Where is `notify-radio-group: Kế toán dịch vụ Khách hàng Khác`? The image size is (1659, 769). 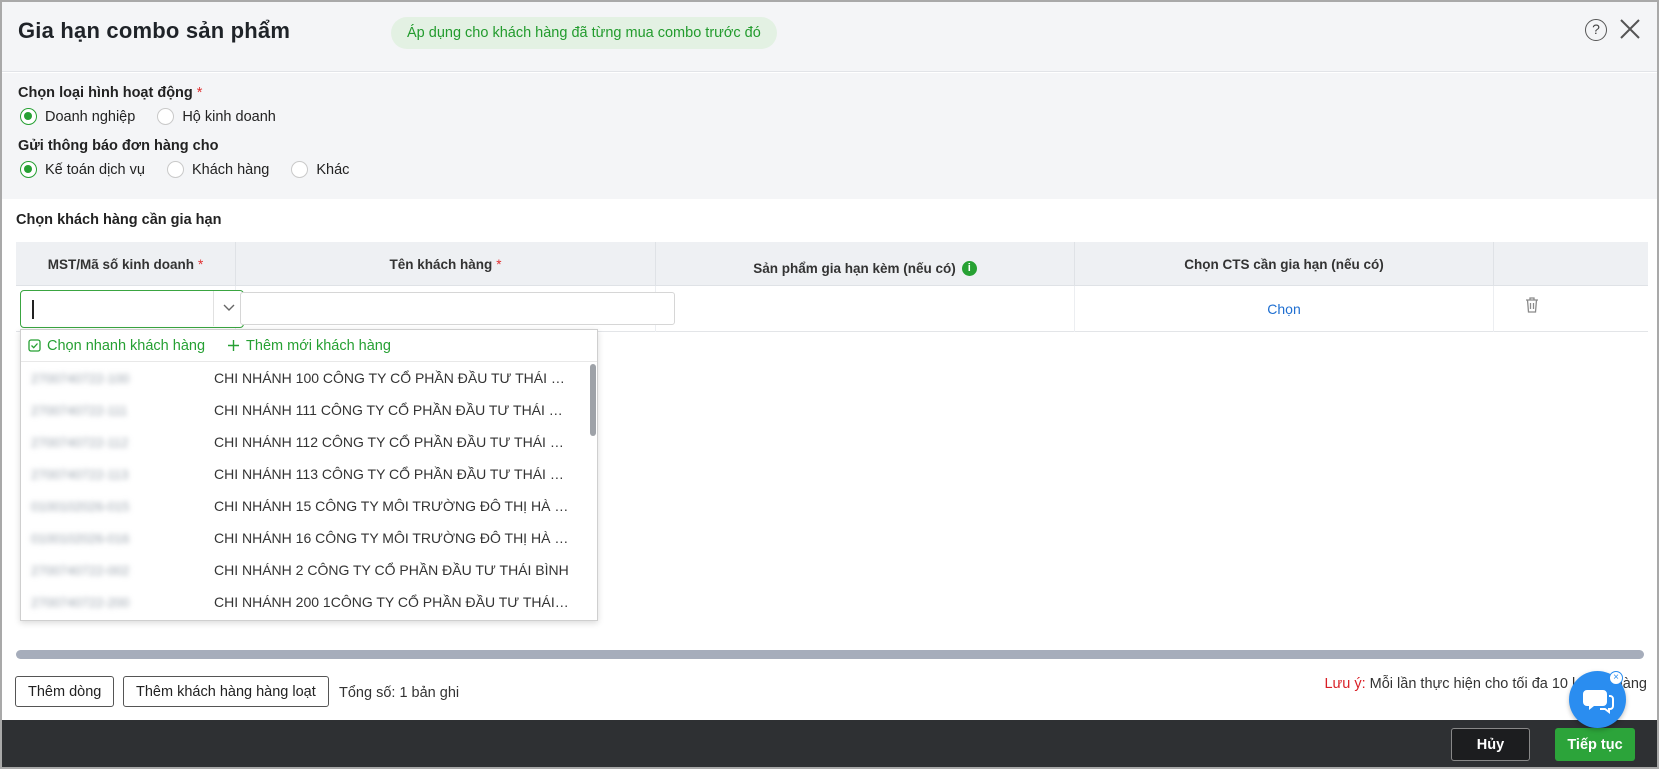
notify-radio-group: Kế toán dịch vụ Khách hàng Khác is located at coordinates (195, 169).